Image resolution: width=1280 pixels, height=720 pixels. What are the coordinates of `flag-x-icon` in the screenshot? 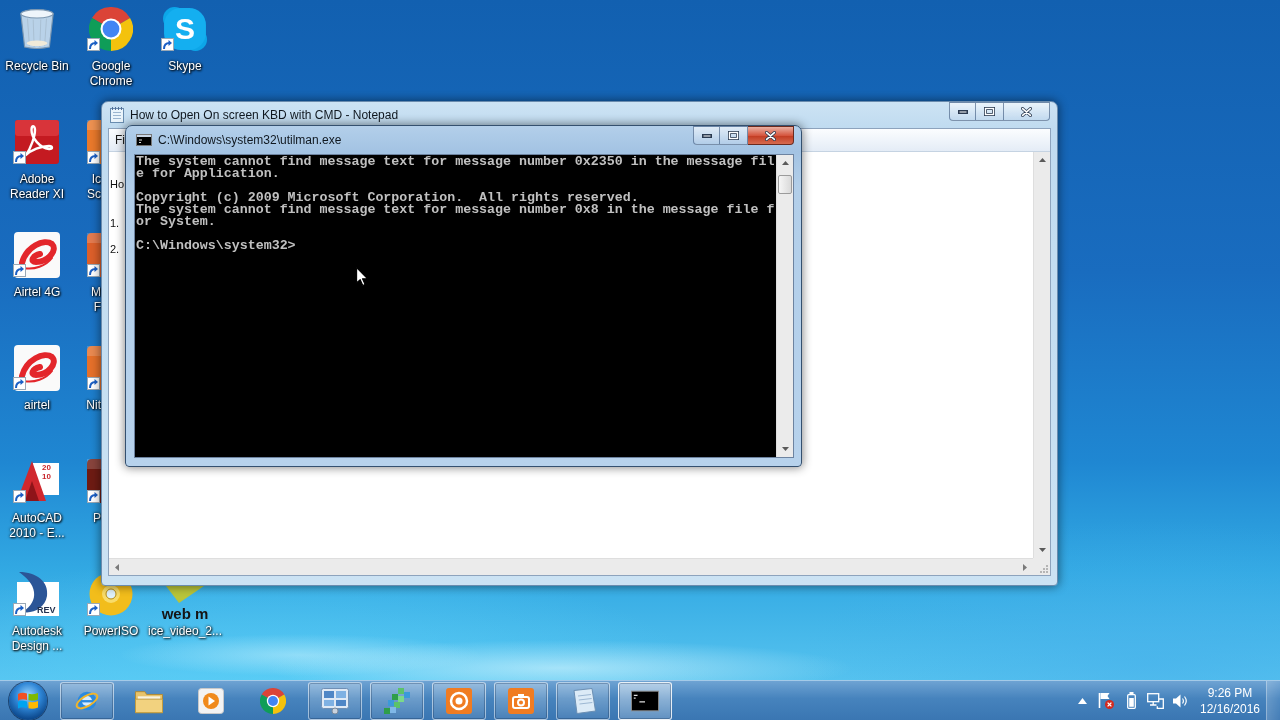 It's located at (1106, 700).